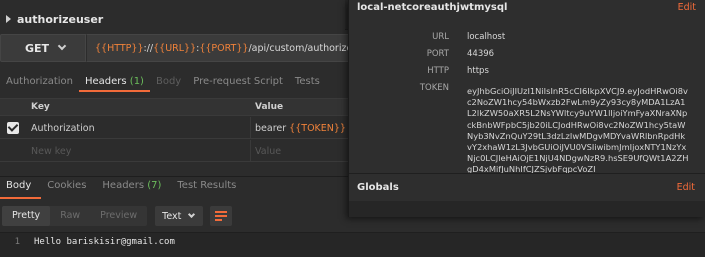 This screenshot has height=257, width=705. What do you see at coordinates (172, 15) in the screenshot?
I see `request-tab: authorizeuser` at bounding box center [172, 15].